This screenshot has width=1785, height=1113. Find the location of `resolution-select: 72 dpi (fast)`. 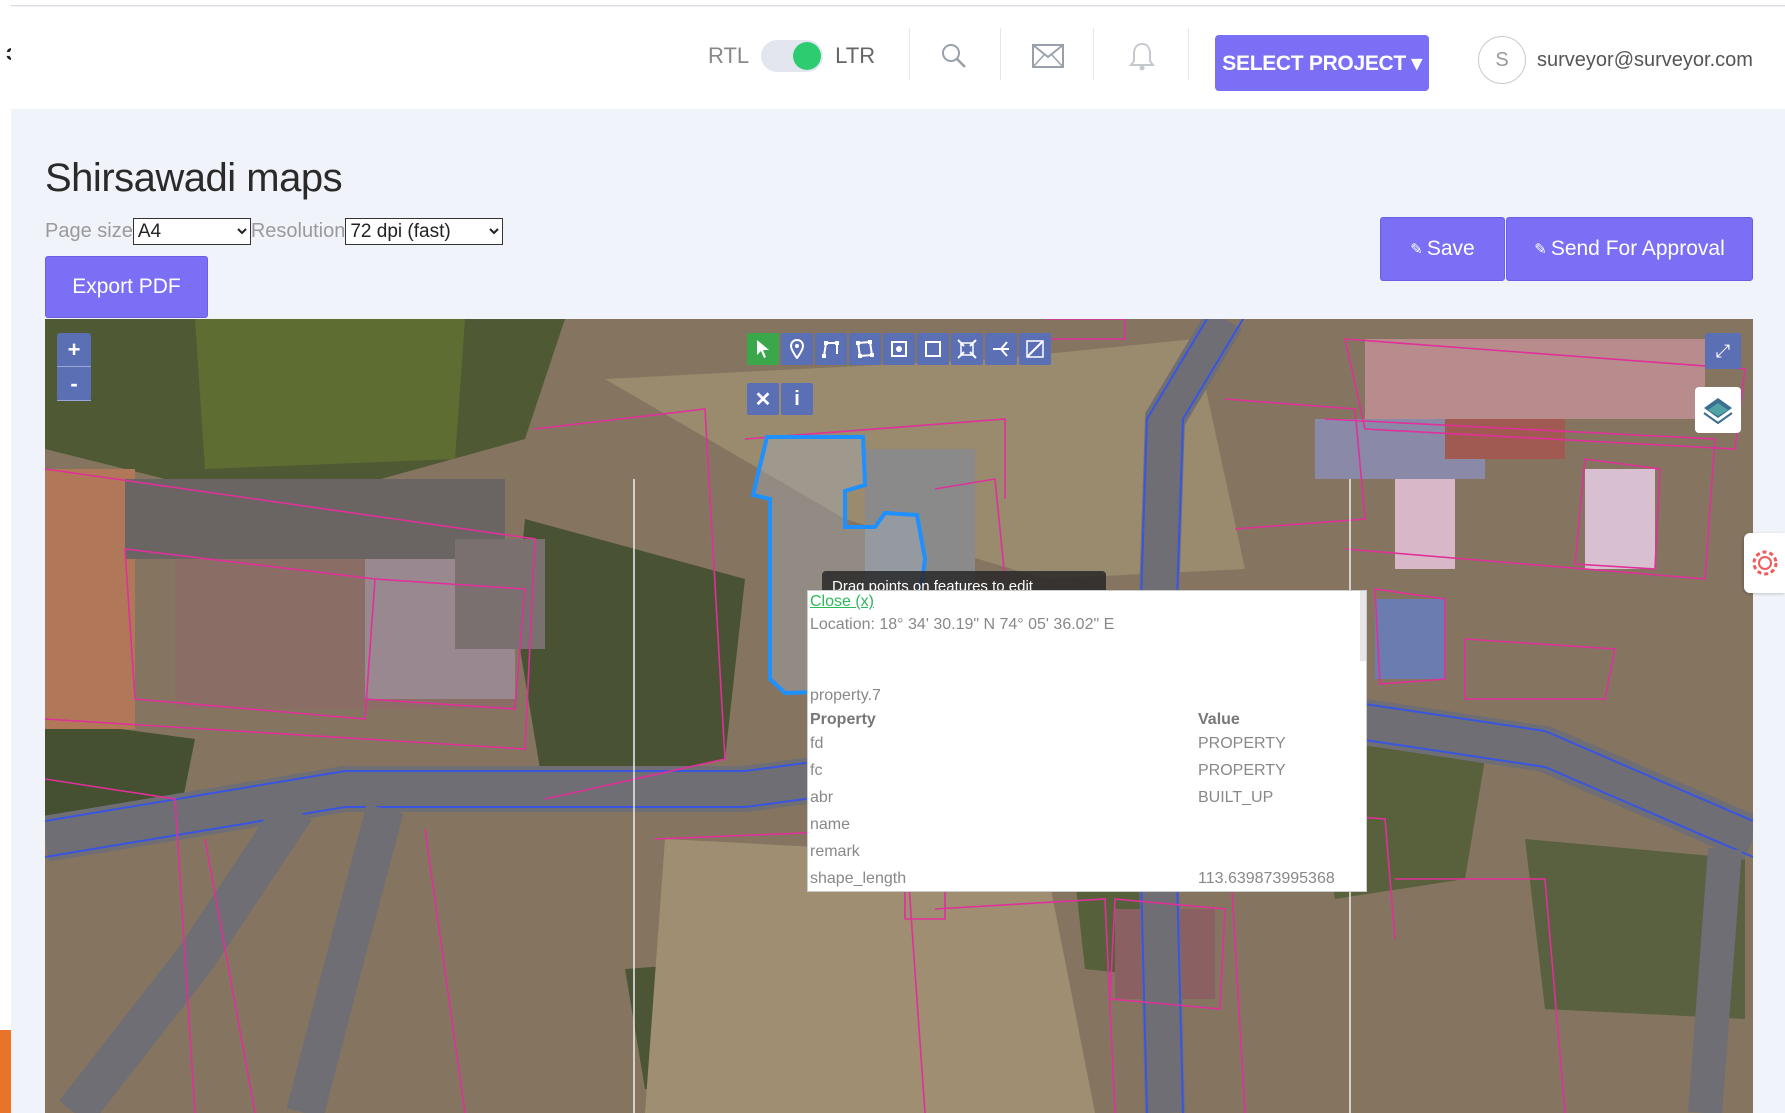

resolution-select: 72 dpi (fast) is located at coordinates (424, 231).